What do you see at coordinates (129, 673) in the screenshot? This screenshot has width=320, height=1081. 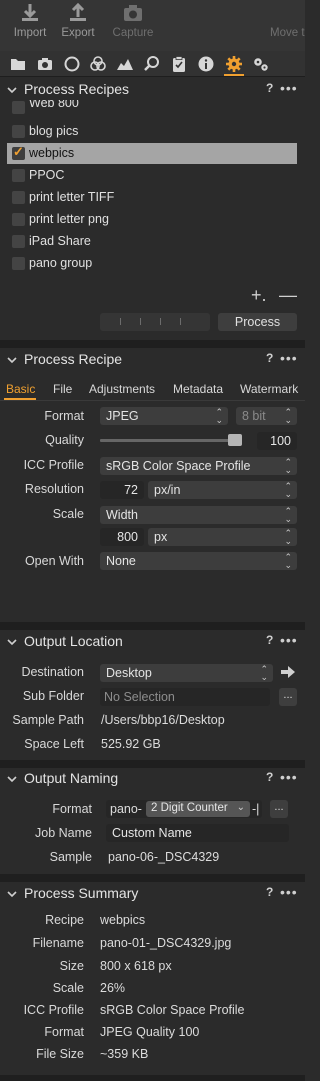 I see `destination-value: Desktop` at bounding box center [129, 673].